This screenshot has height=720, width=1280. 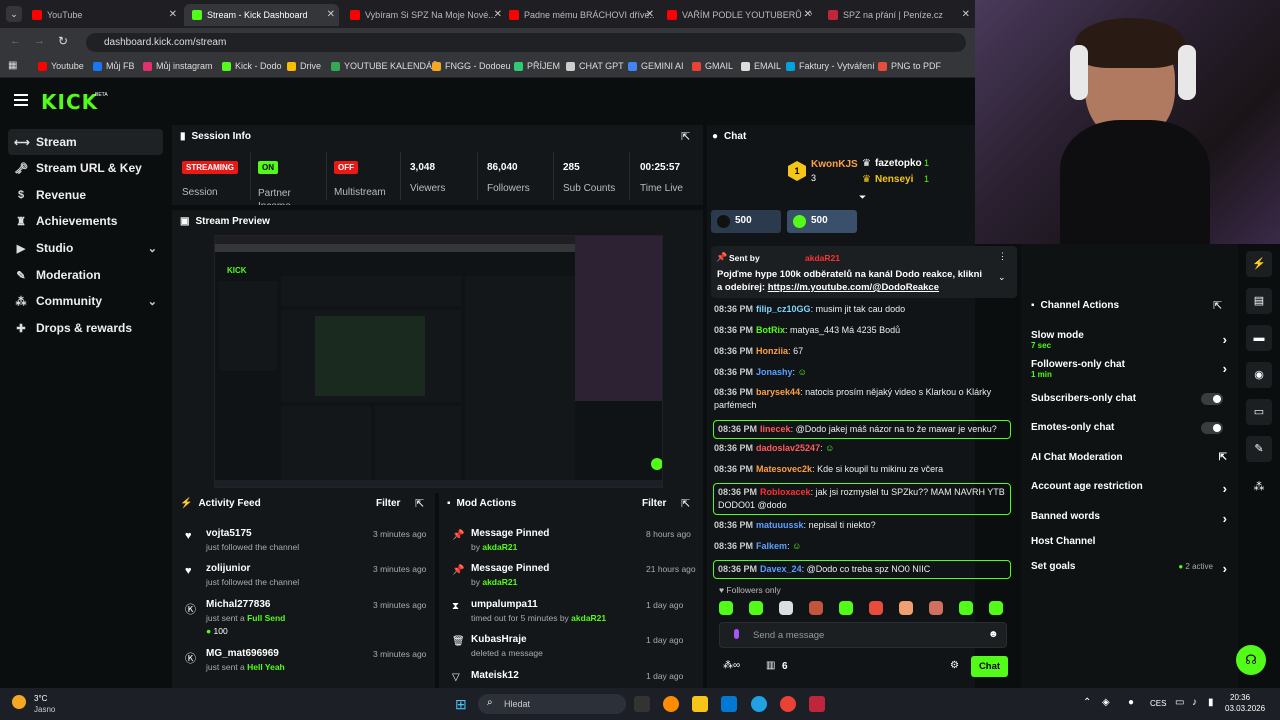 What do you see at coordinates (830, 66) in the screenshot?
I see `bookmark-item: Faktury - Vytváření` at bounding box center [830, 66].